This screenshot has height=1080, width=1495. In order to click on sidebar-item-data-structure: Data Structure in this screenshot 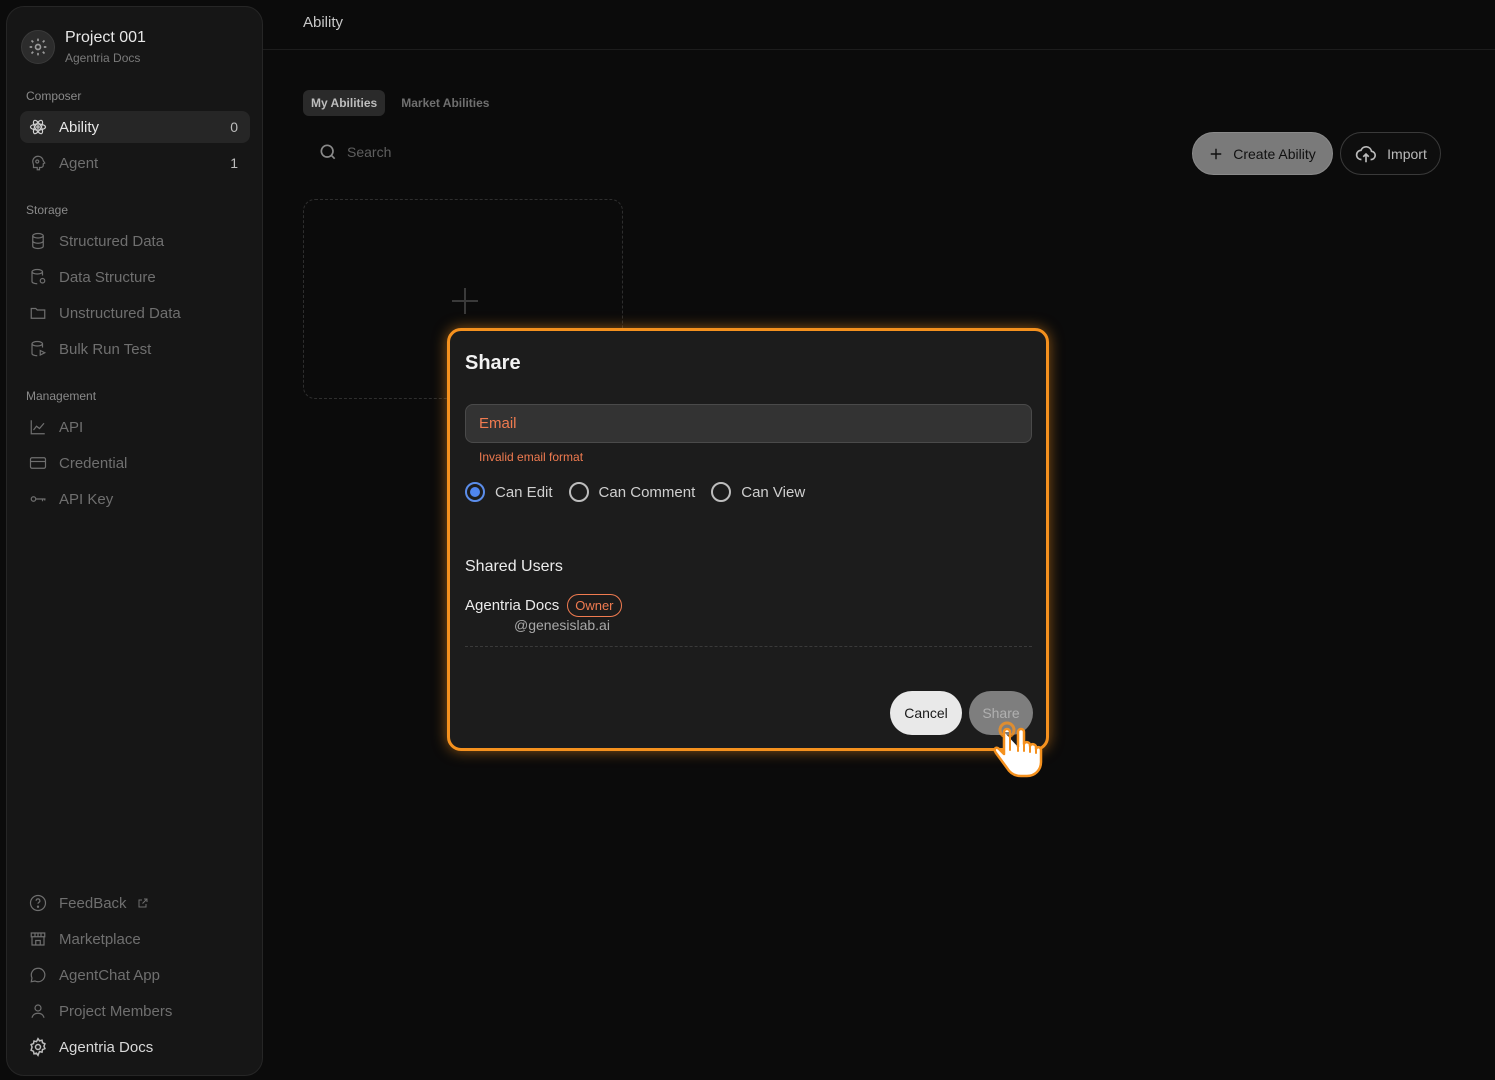, I will do `click(135, 277)`.